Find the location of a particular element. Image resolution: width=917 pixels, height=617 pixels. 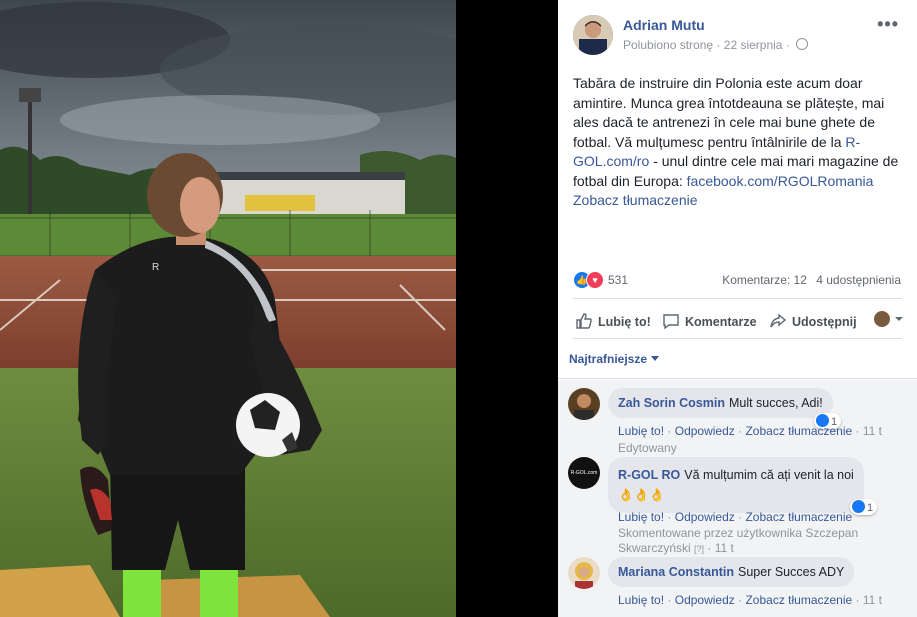

post-date: 22 sierpnia is located at coordinates (753, 45).